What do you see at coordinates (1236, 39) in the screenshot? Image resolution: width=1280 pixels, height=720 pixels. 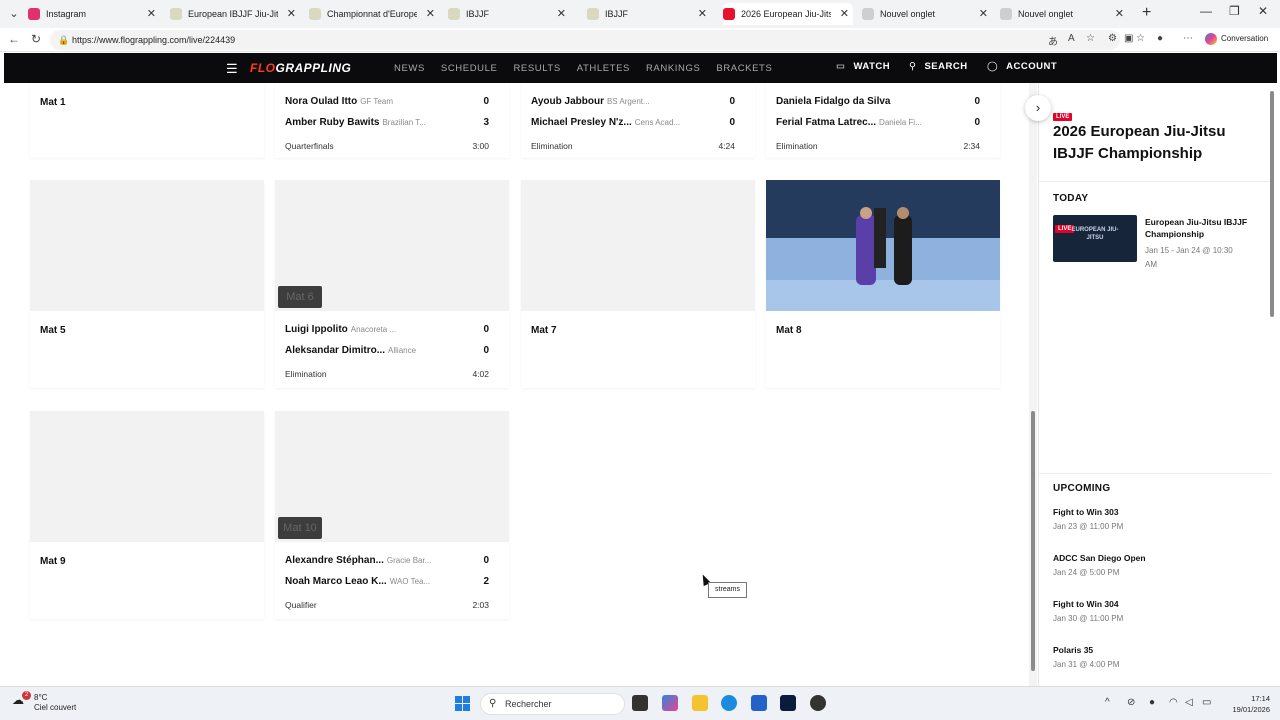 I see `copilot-button: Conversation` at bounding box center [1236, 39].